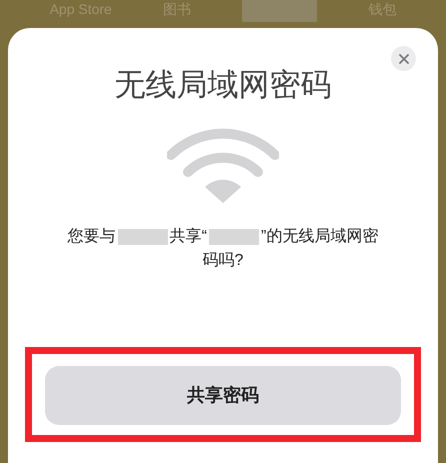 This screenshot has height=463, width=446. What do you see at coordinates (223, 85) in the screenshot?
I see `dialog-title: 无线局域网密码` at bounding box center [223, 85].